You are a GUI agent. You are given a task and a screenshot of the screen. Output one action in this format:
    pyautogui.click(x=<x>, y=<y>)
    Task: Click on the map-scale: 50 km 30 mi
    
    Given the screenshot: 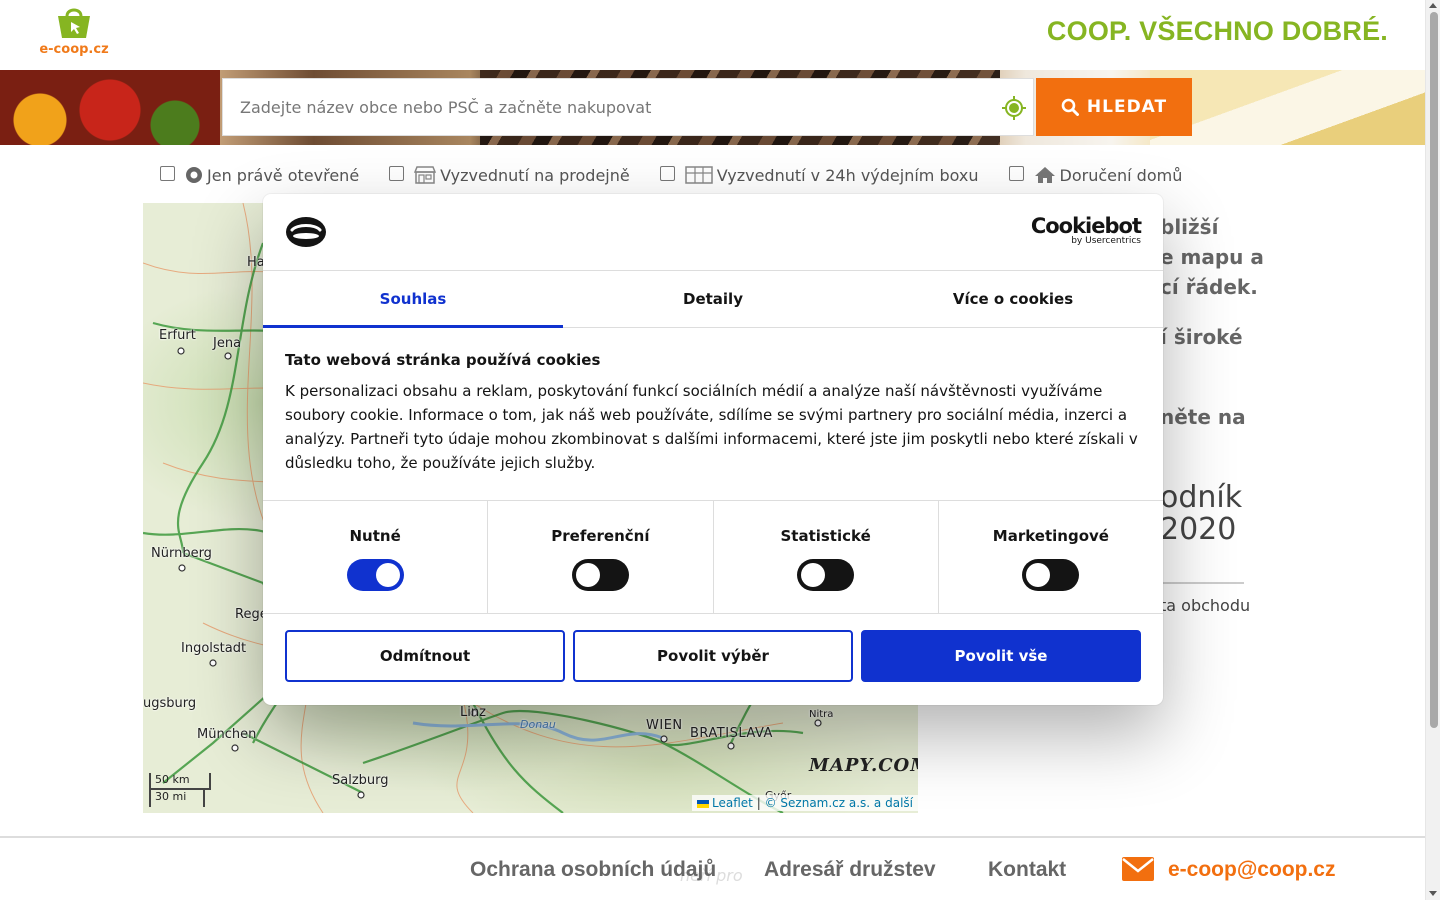 What is the action you would take?
    pyautogui.click(x=180, y=790)
    